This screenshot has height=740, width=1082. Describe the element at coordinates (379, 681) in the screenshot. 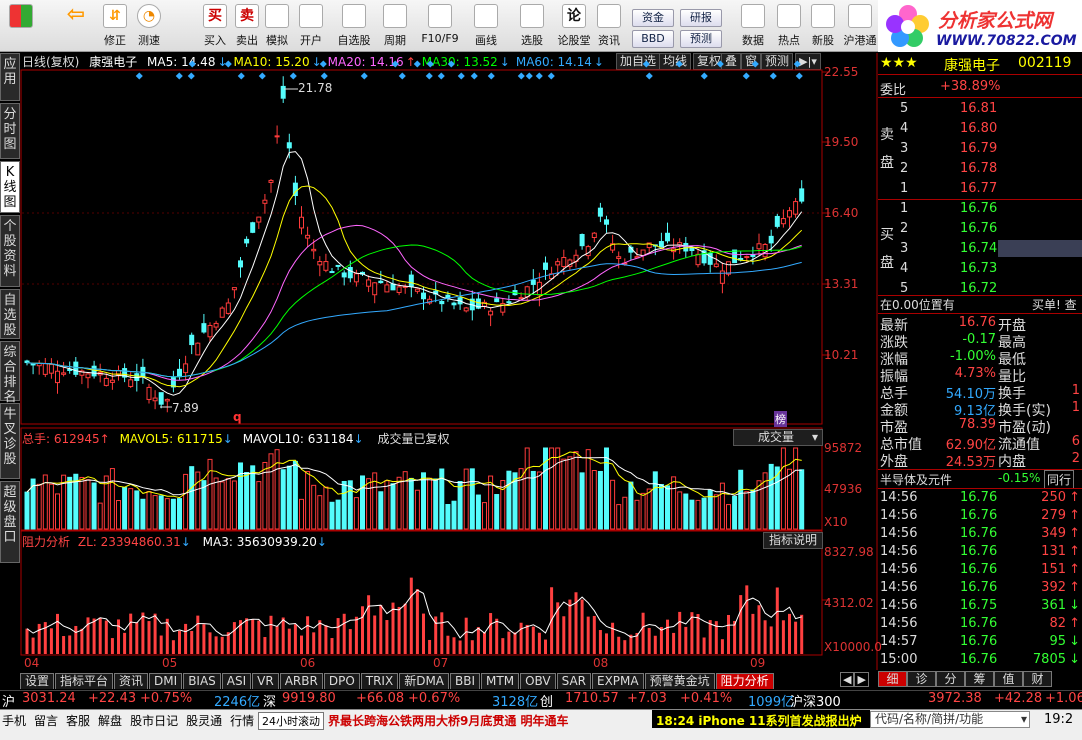

I see `indicator-tab: TRIX` at that location.